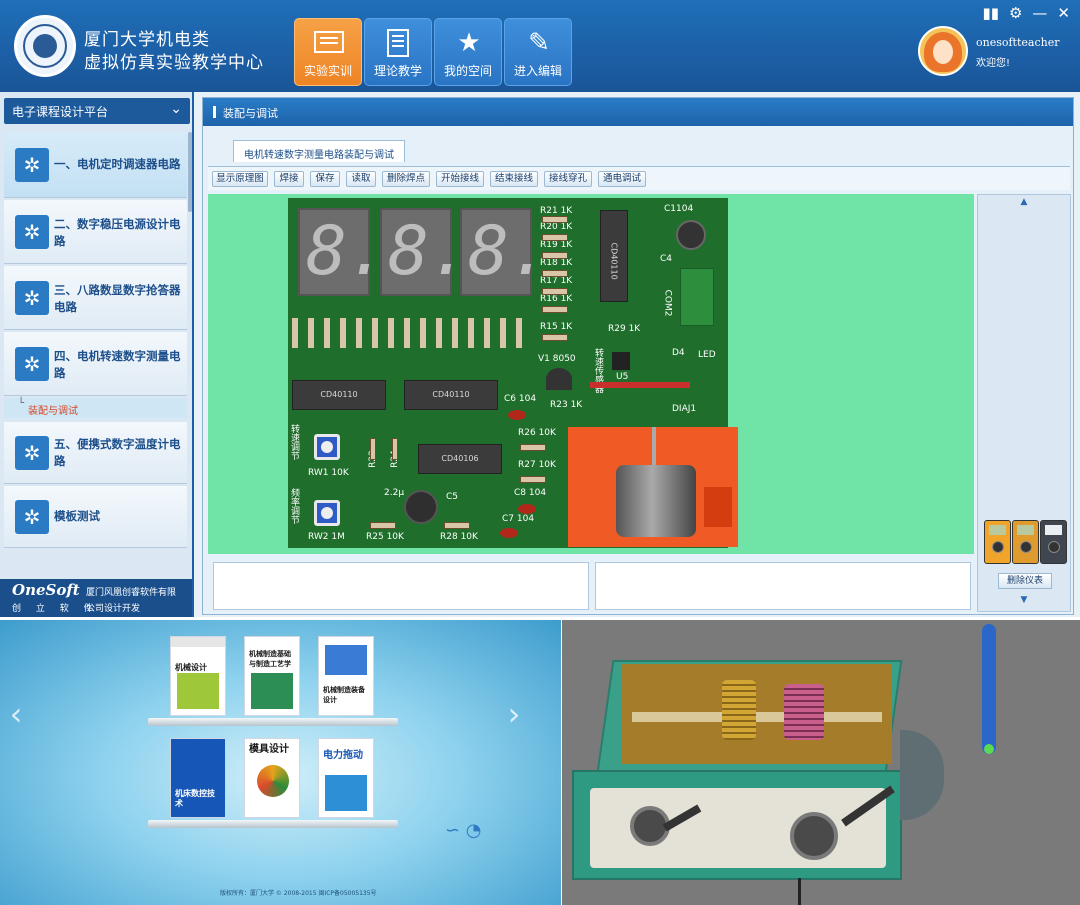  I want to click on book-electric-drive: 电力拖动, so click(346, 778).